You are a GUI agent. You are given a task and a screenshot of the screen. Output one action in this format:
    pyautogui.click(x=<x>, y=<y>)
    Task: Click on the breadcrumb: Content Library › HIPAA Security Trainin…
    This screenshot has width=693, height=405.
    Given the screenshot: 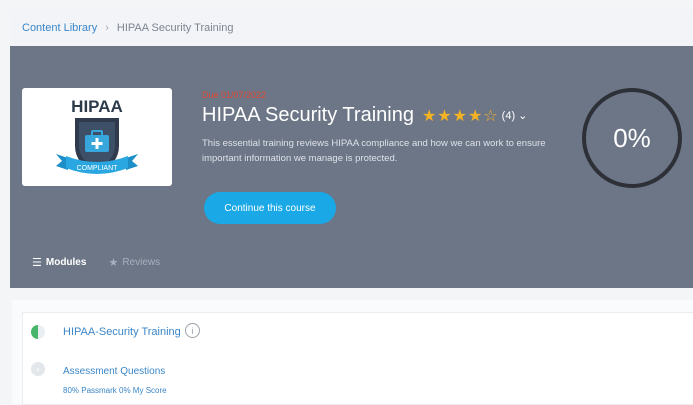 What is the action you would take?
    pyautogui.click(x=351, y=28)
    